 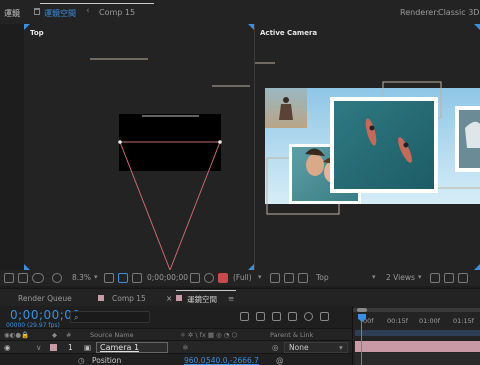 I want to click on camera-snapshot-icon, so click(x=195, y=278).